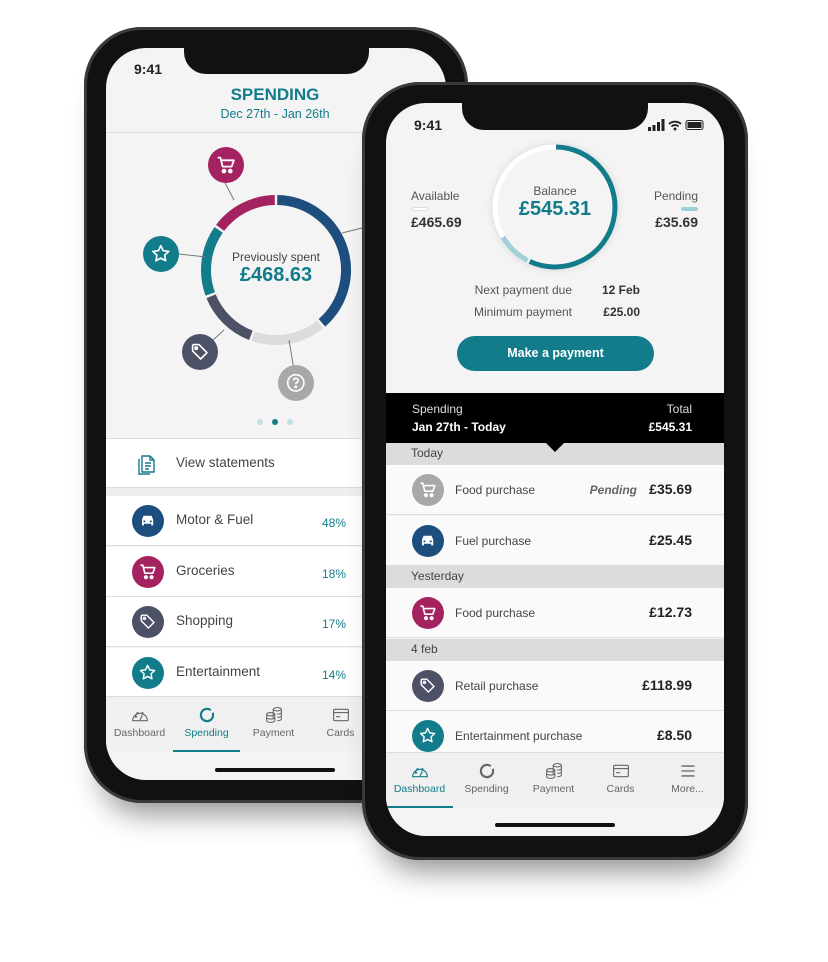  I want to click on available-label: Available, so click(435, 196).